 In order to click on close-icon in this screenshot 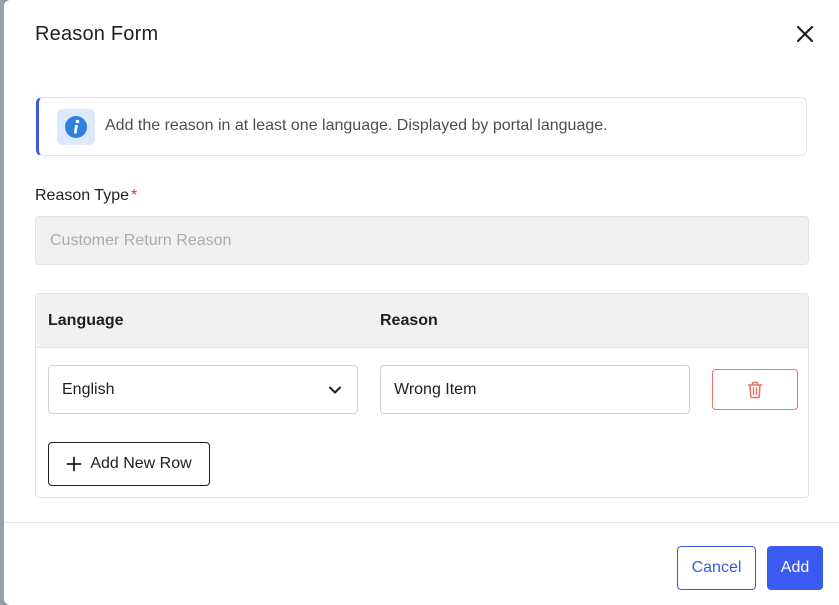, I will do `click(805, 34)`.